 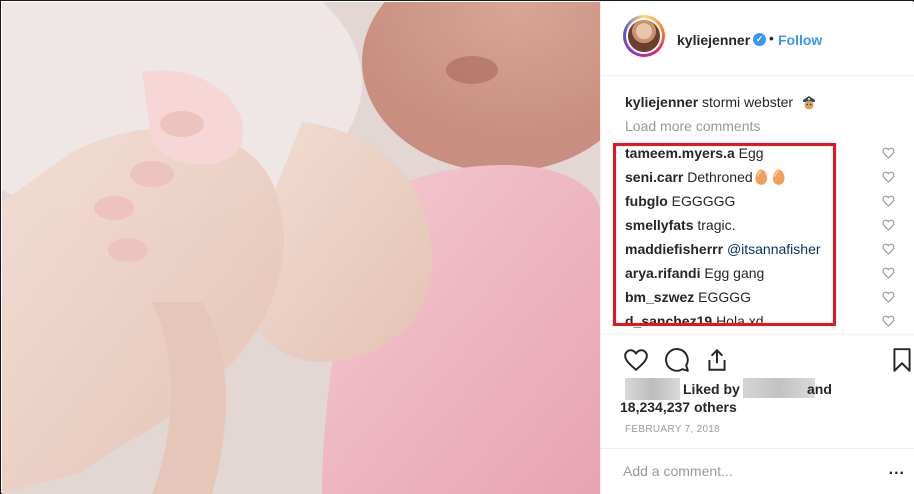 What do you see at coordinates (767, 321) in the screenshot?
I see `comment-row: d_sanchez19 Hola xd` at bounding box center [767, 321].